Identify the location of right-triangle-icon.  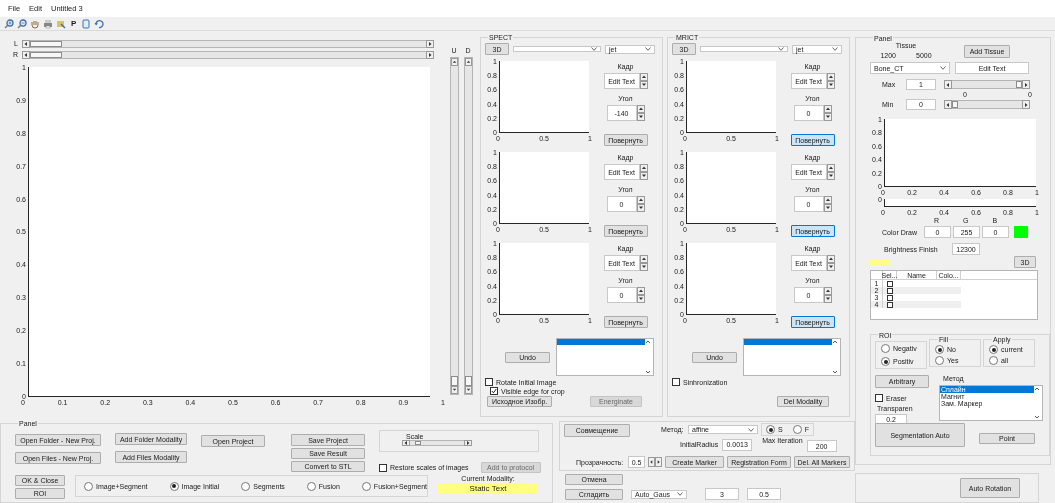
(1026, 104).